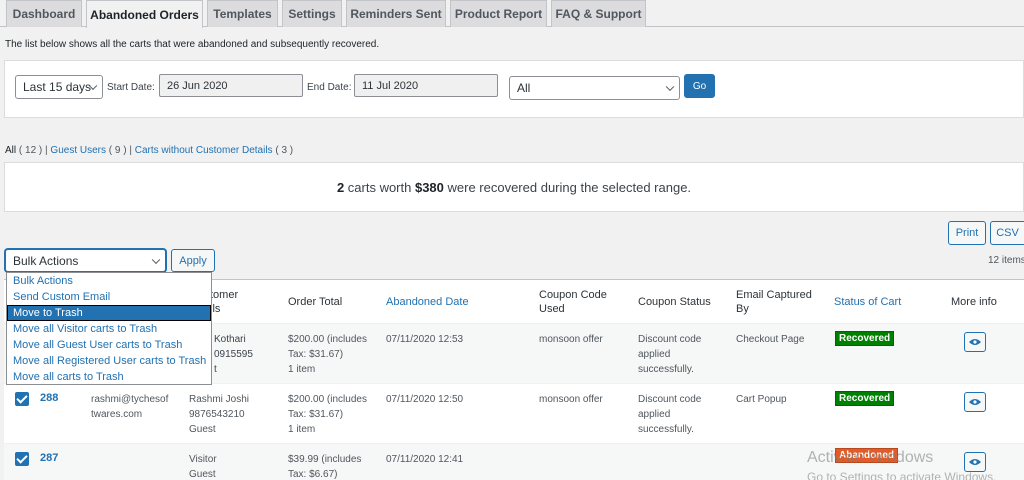  What do you see at coordinates (699, 86) in the screenshot?
I see `go-button: Go` at bounding box center [699, 86].